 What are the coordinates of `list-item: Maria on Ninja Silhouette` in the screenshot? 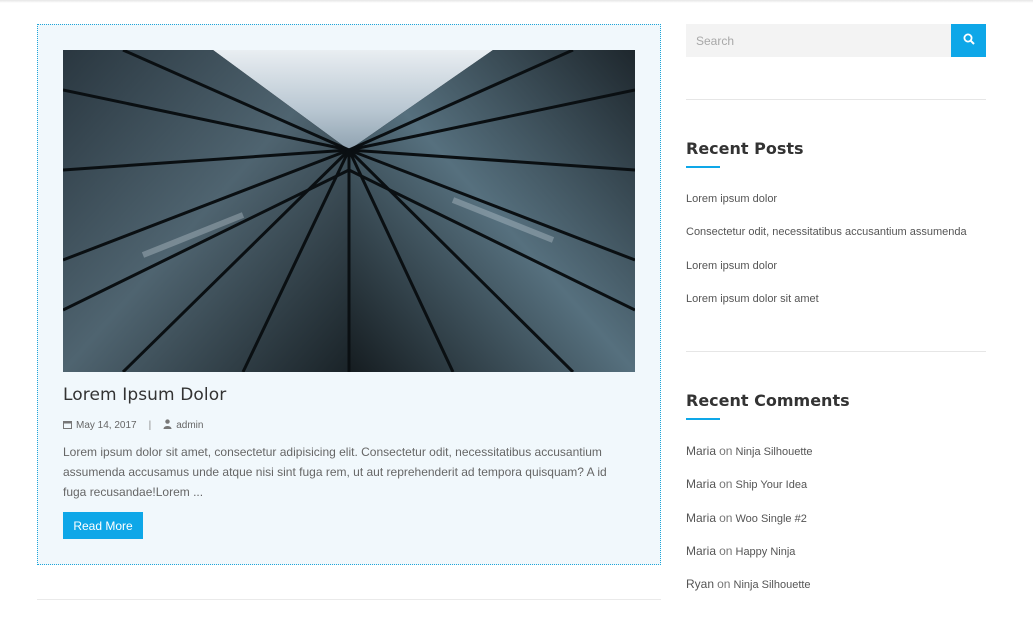 It's located at (749, 460).